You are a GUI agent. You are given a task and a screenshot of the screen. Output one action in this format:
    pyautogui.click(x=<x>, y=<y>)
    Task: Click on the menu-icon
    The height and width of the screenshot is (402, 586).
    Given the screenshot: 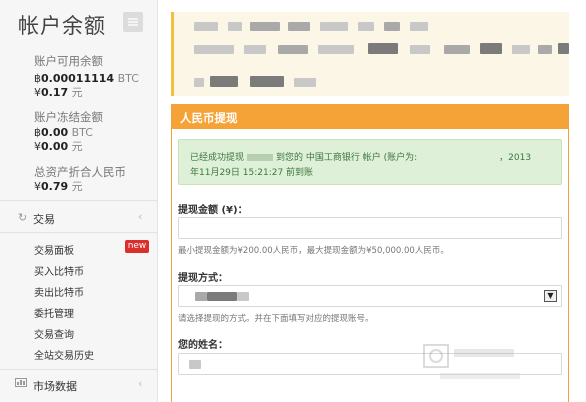 What is the action you would take?
    pyautogui.click(x=133, y=22)
    